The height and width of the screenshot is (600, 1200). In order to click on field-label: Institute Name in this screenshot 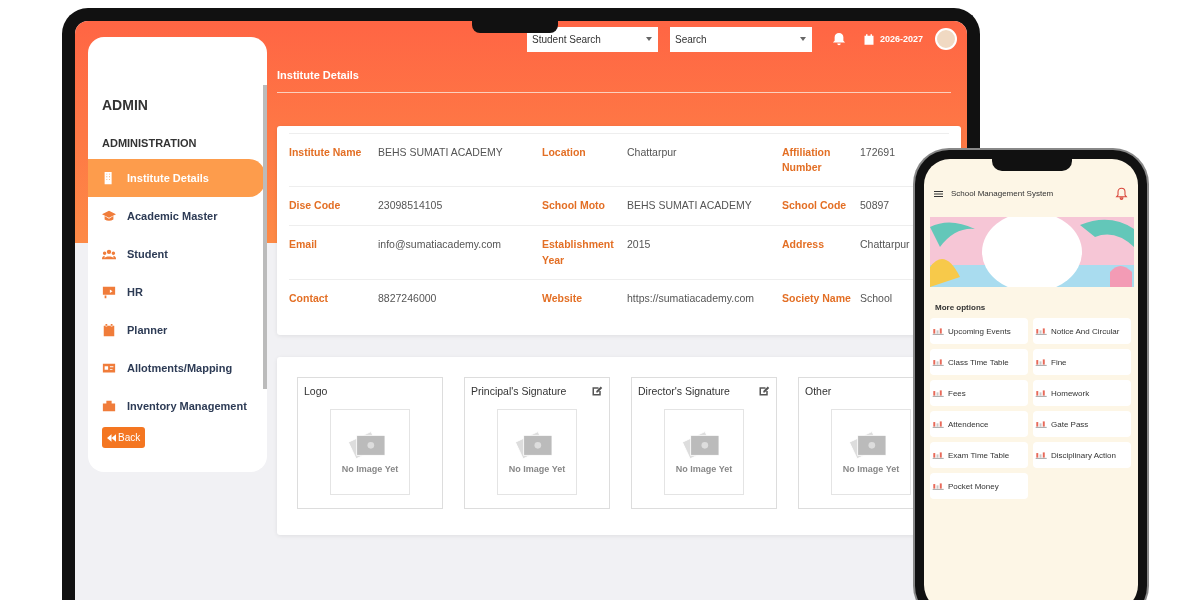, I will do `click(333, 160)`.